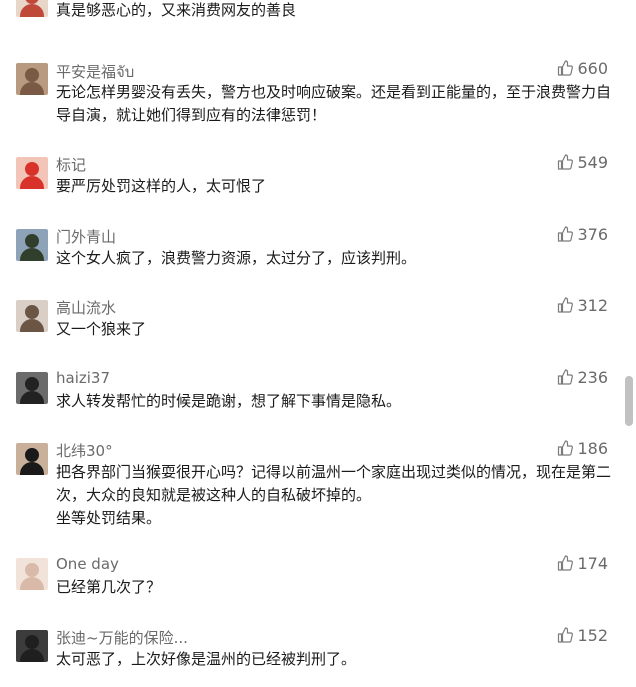 The image size is (636, 687). I want to click on comment-item: 标记 549 要严厉处罚这样的人，太可恨了, so click(310, 175).